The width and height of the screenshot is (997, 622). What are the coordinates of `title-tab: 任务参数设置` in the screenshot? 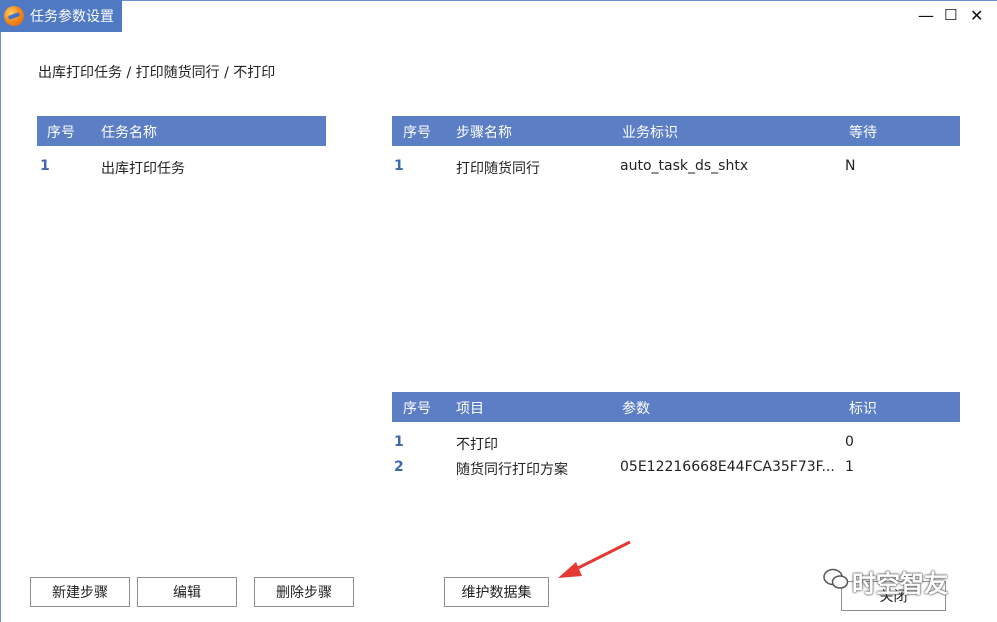 It's located at (61, 16).